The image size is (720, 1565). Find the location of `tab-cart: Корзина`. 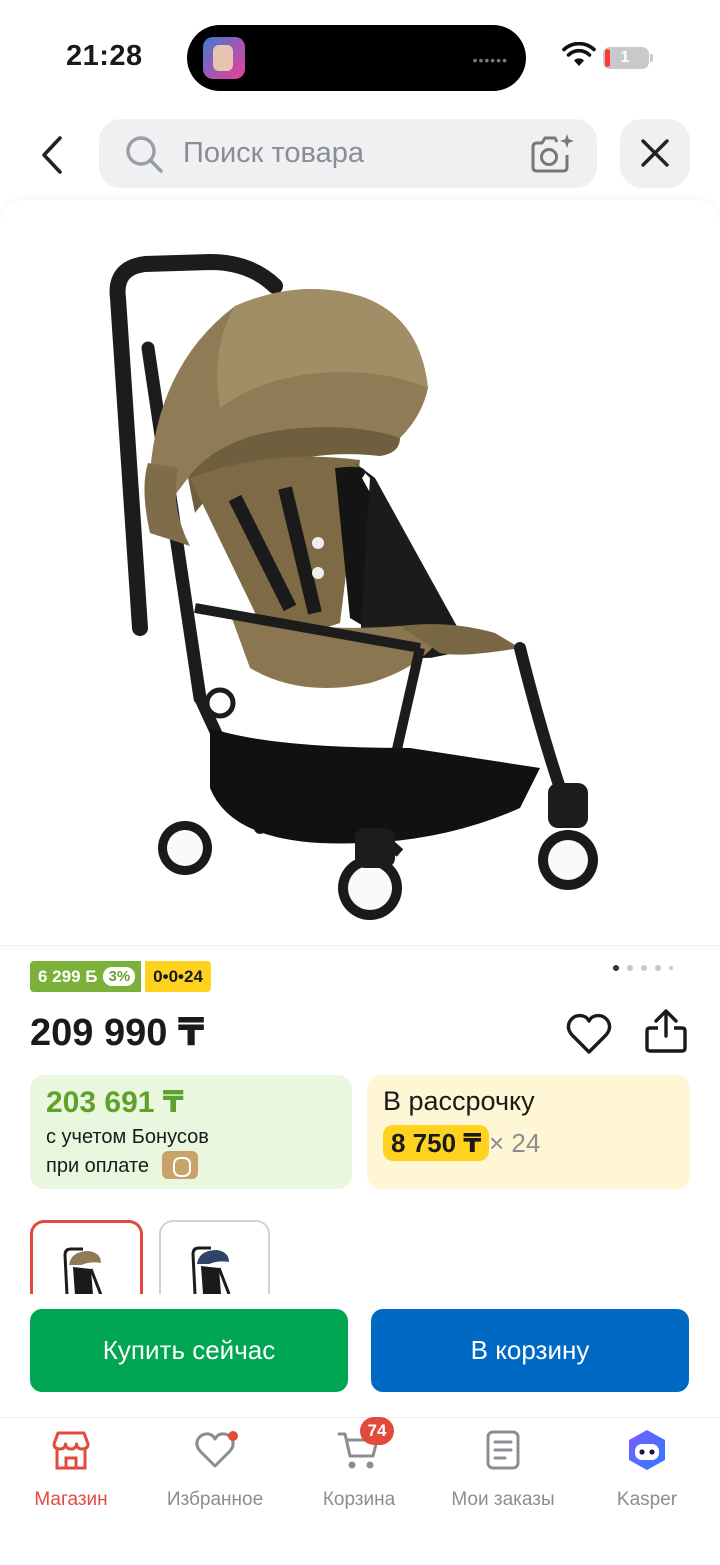

tab-cart: Корзина is located at coordinates (359, 1478).